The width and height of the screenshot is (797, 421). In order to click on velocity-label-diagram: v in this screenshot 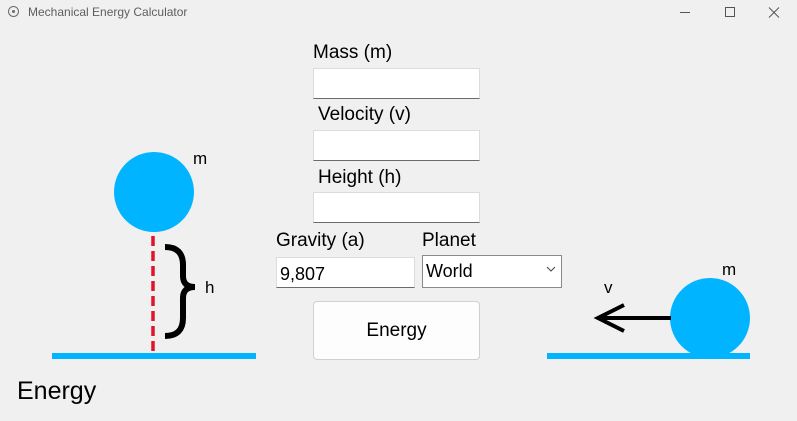, I will do `click(608, 287)`.